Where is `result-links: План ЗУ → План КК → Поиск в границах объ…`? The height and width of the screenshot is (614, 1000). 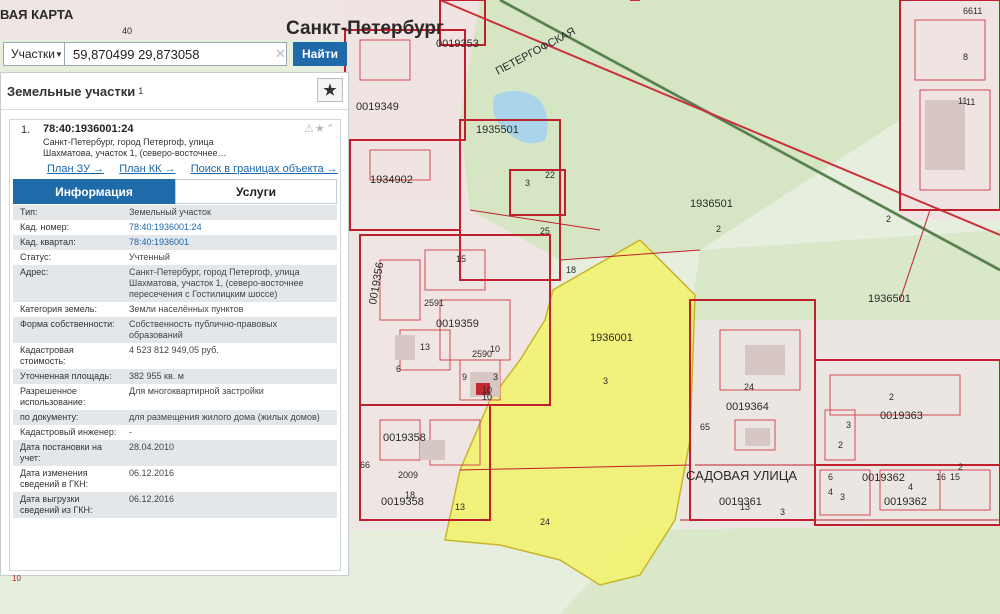 result-links: План ЗУ → План КК → Поиск в границах объ… is located at coordinates (198, 169).